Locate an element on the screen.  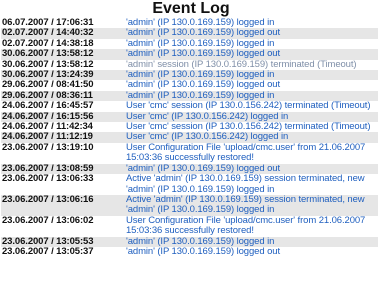
log-timestamp: 23.06.2007 / 13:06:33 is located at coordinates (48, 179).